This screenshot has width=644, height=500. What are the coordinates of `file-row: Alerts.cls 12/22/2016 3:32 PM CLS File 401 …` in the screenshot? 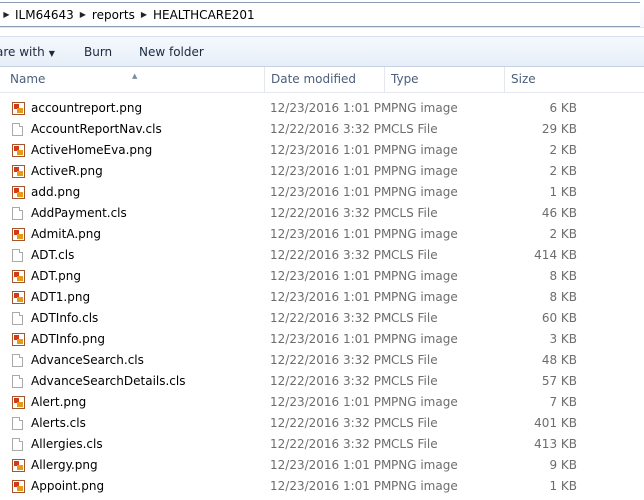 It's located at (322, 423).